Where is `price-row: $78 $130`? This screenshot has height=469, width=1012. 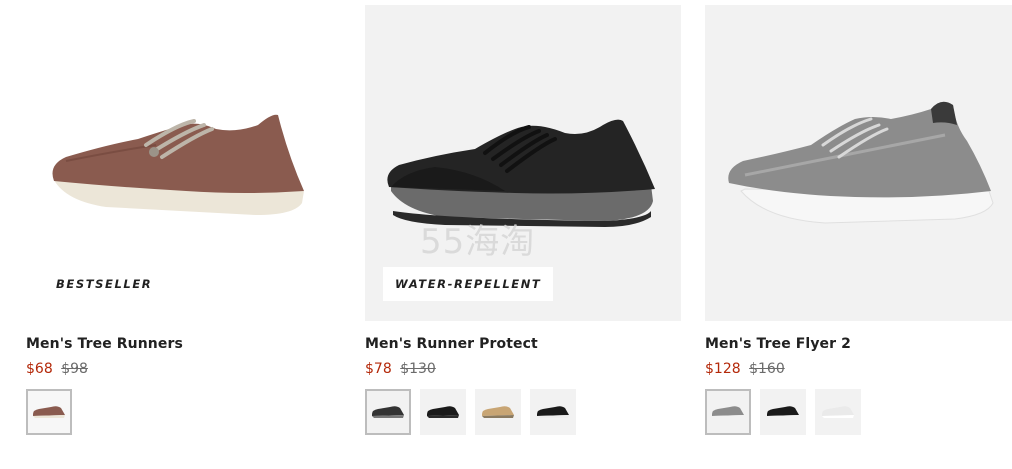
price-row: $78 $130 is located at coordinates (523, 369).